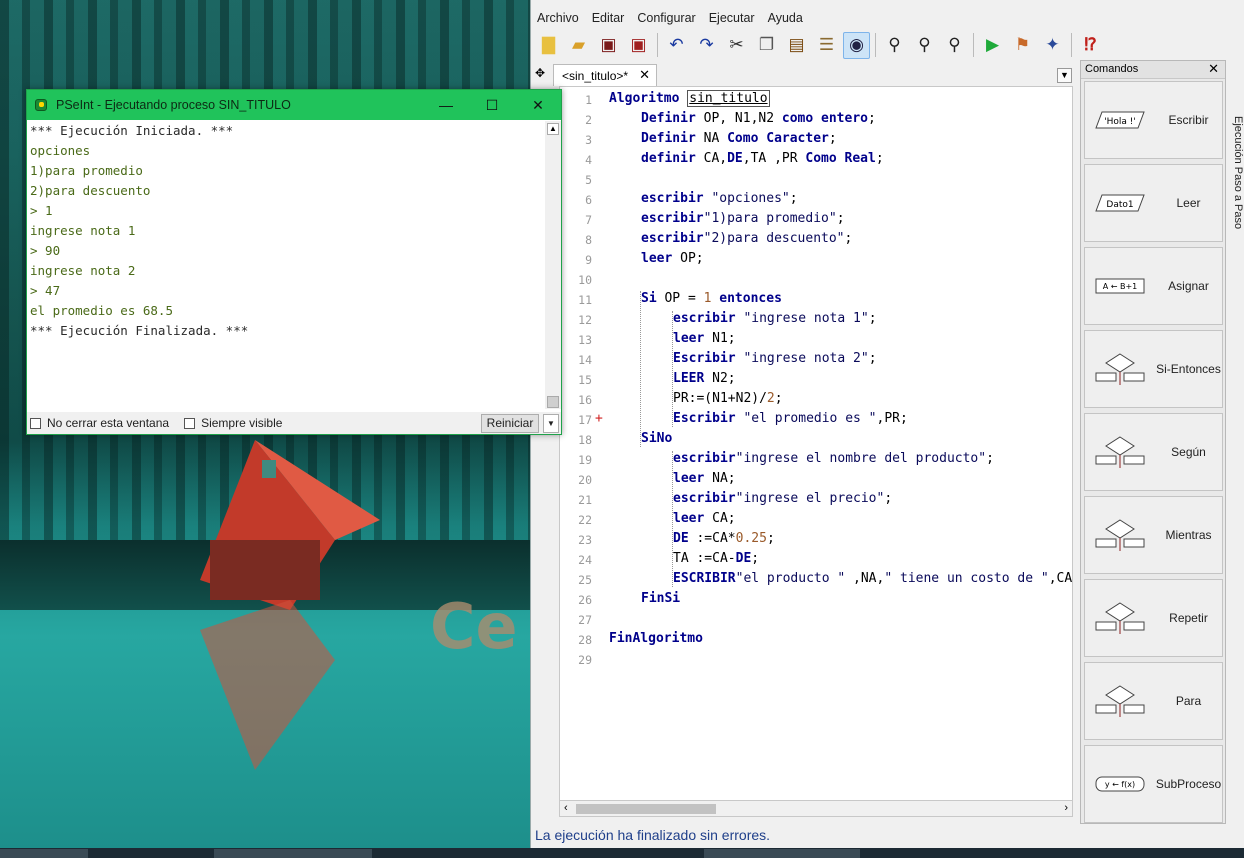  Describe the element at coordinates (540, 73) in the screenshot. I see `tab-nav-icon: ✥` at that location.